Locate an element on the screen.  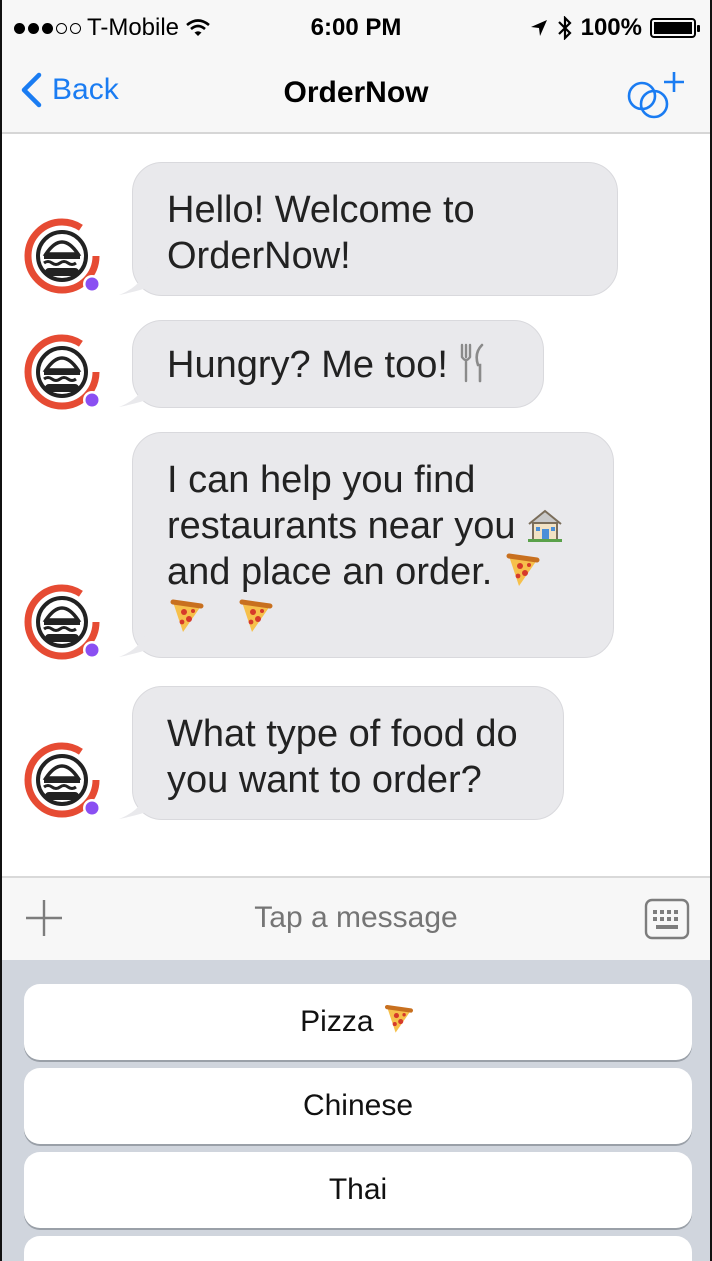
message-text: Hello! Welcome to is located at coordinates (321, 210).